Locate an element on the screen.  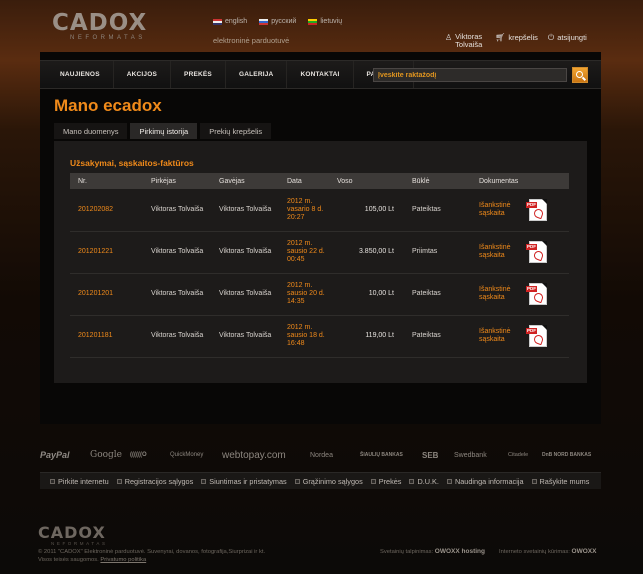
lang-lithuanian: lietuvių is located at coordinates (325, 21).